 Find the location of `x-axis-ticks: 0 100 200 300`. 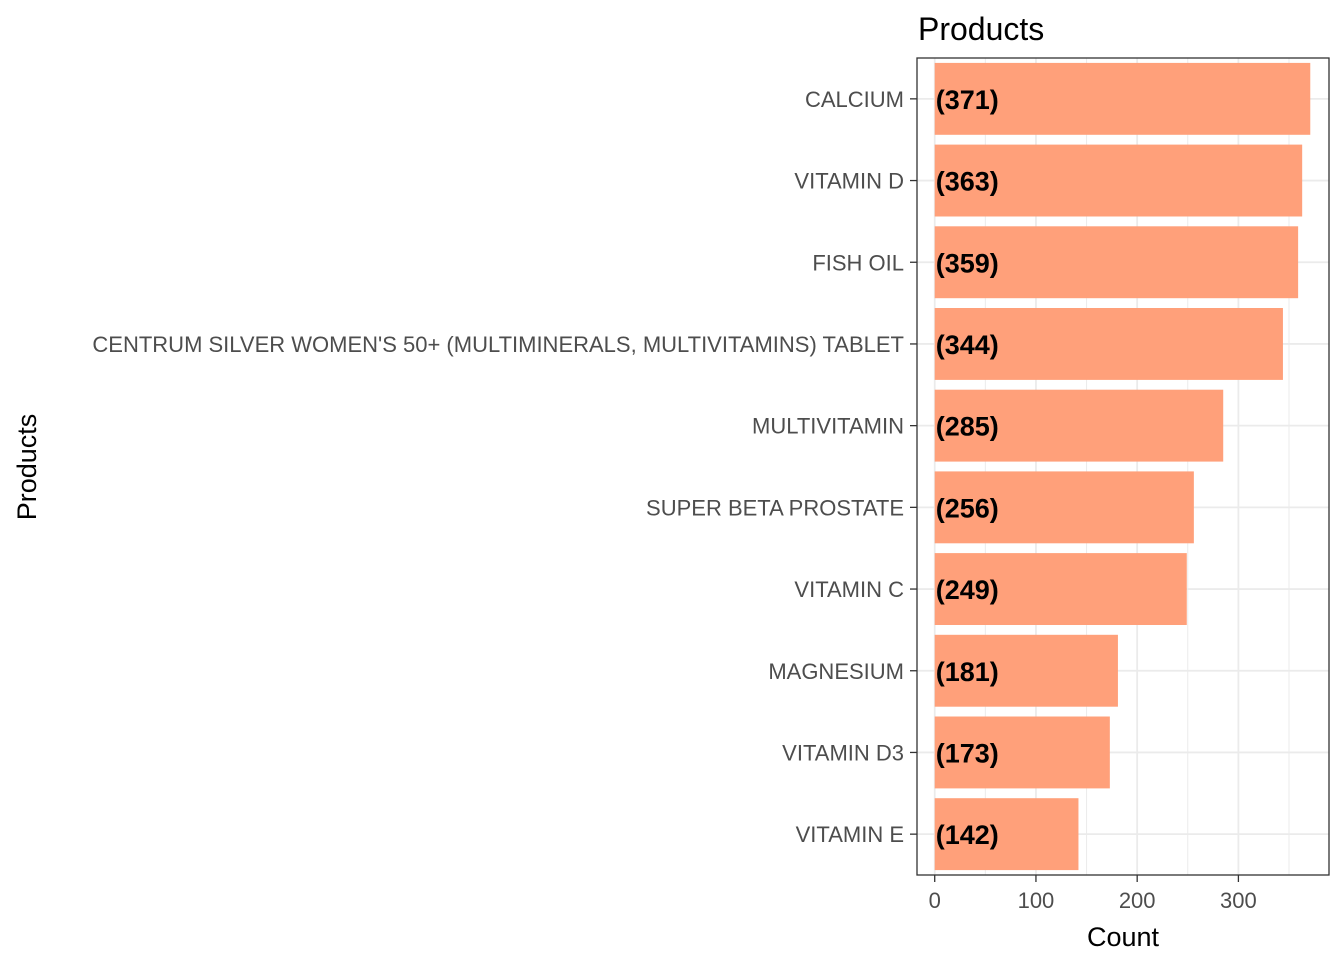

x-axis-ticks: 0 100 200 300 is located at coordinates (1093, 894).